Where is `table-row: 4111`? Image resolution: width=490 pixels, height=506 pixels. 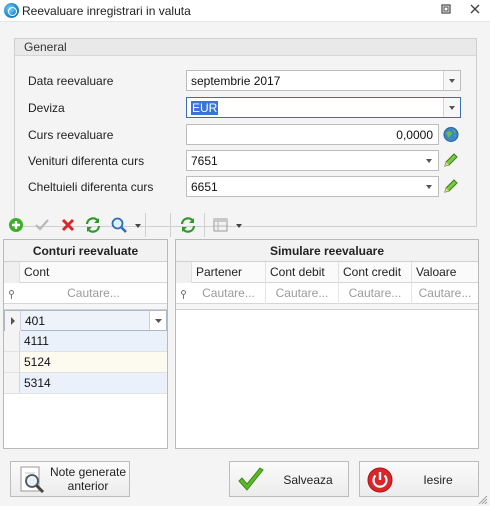 table-row: 4111 is located at coordinates (85, 341).